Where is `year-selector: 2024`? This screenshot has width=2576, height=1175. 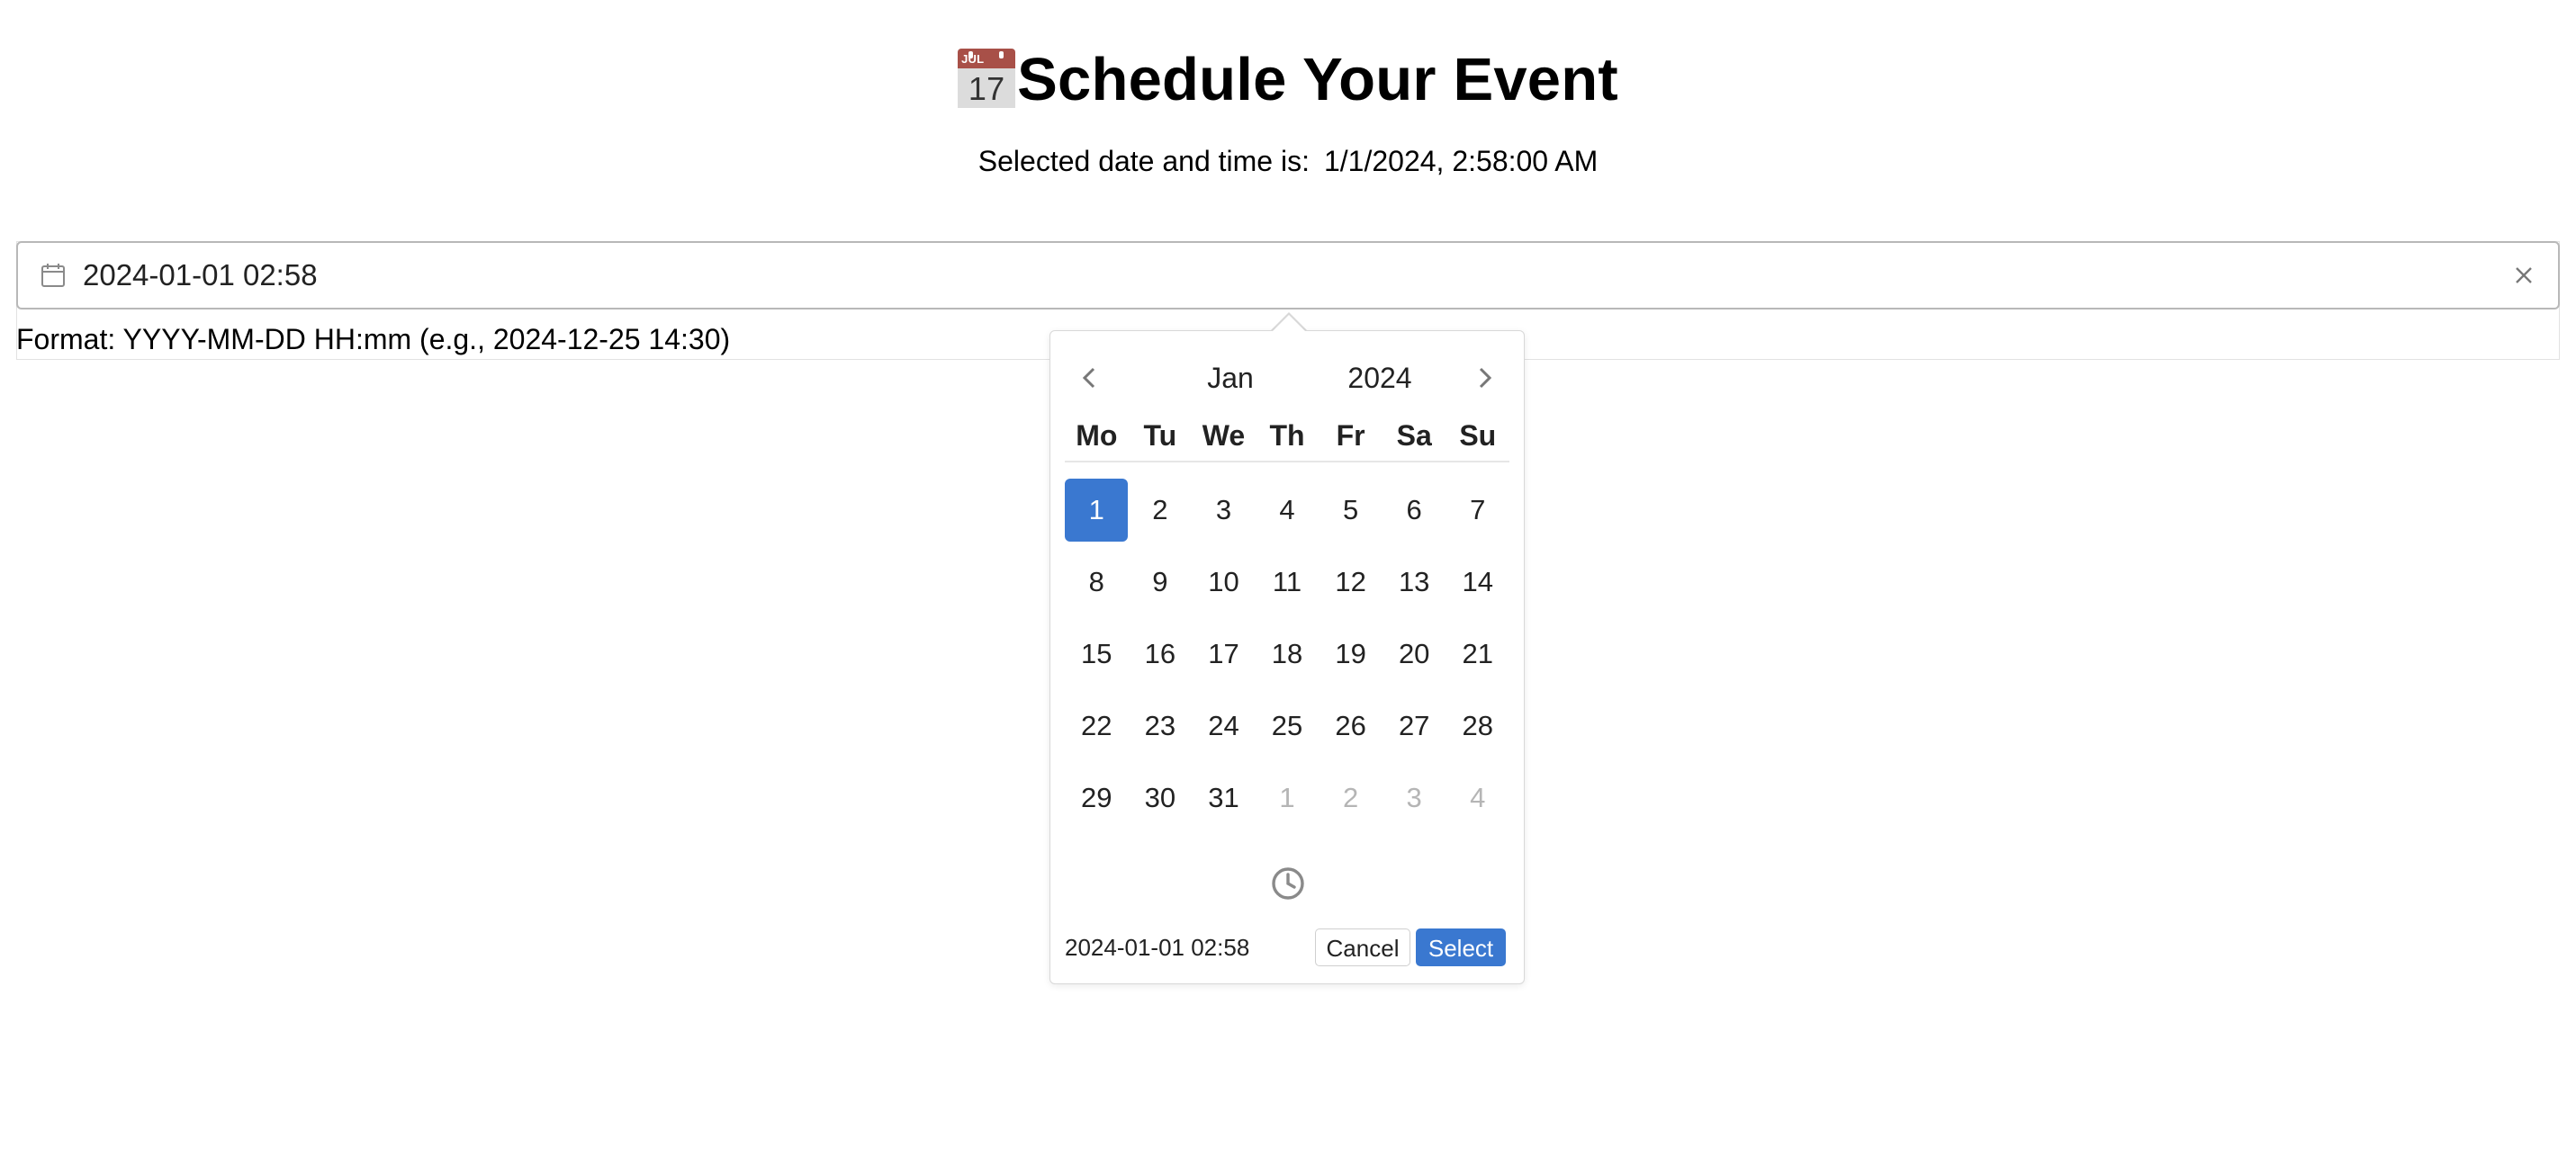 year-selector: 2024 is located at coordinates (1380, 378).